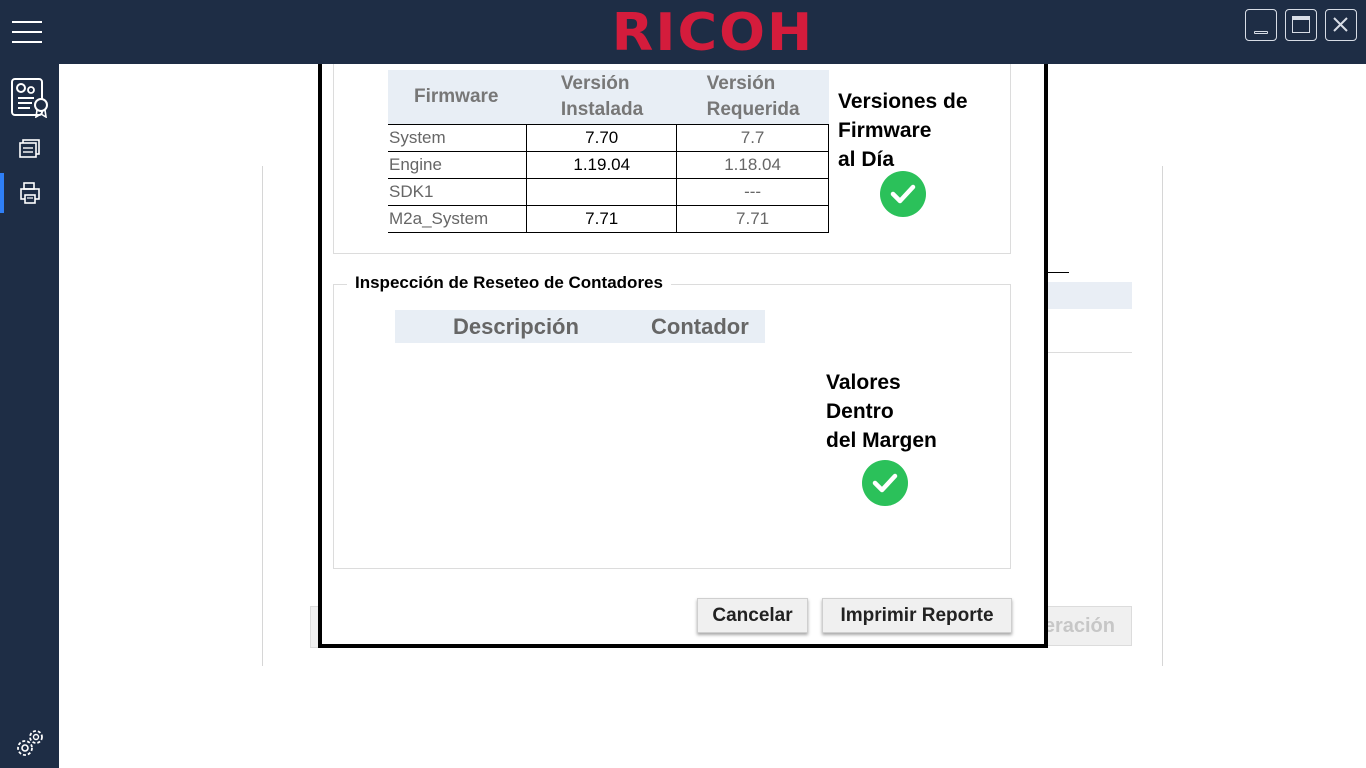  What do you see at coordinates (458, 164) in the screenshot?
I see `firmware-cell-component: Engine` at bounding box center [458, 164].